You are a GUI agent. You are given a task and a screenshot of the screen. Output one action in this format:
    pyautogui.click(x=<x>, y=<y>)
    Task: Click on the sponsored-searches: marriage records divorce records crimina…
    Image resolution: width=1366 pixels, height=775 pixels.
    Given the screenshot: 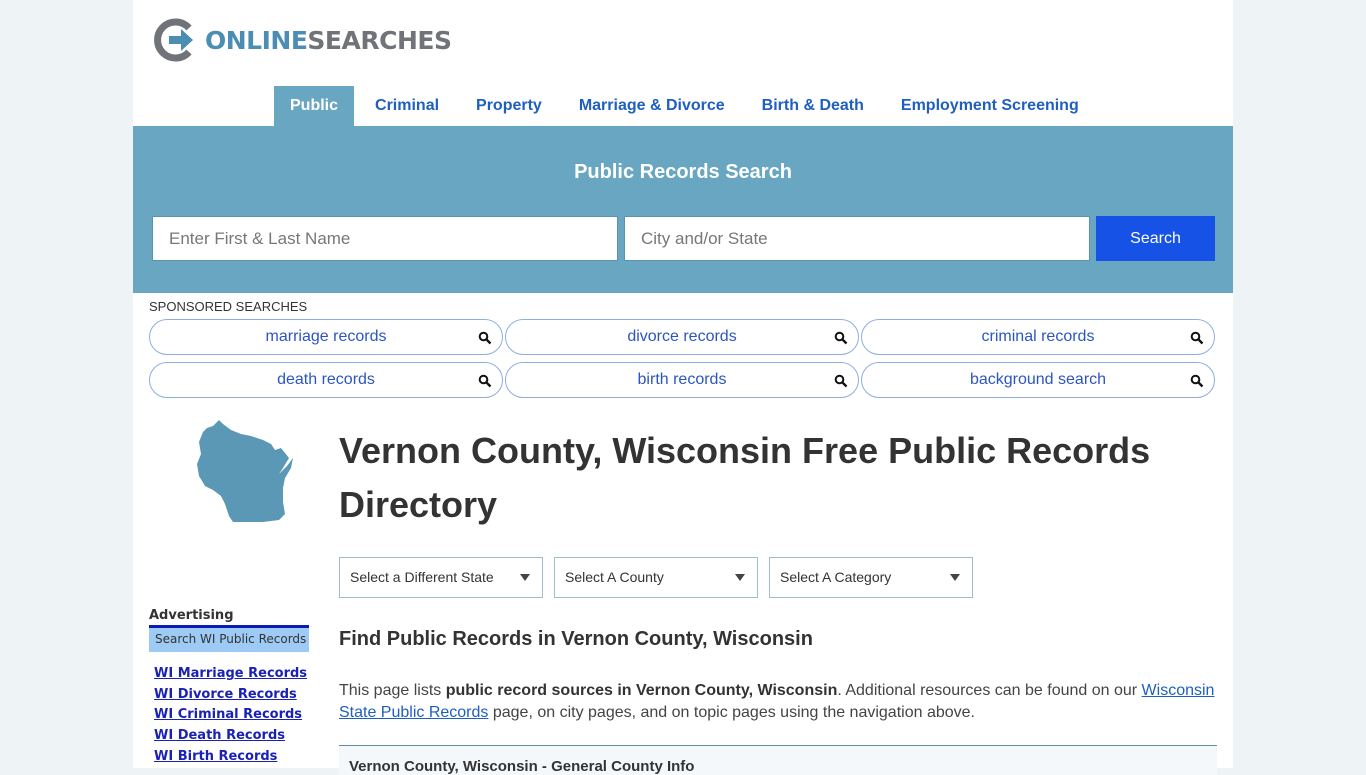 What is the action you would take?
    pyautogui.click(x=682, y=358)
    